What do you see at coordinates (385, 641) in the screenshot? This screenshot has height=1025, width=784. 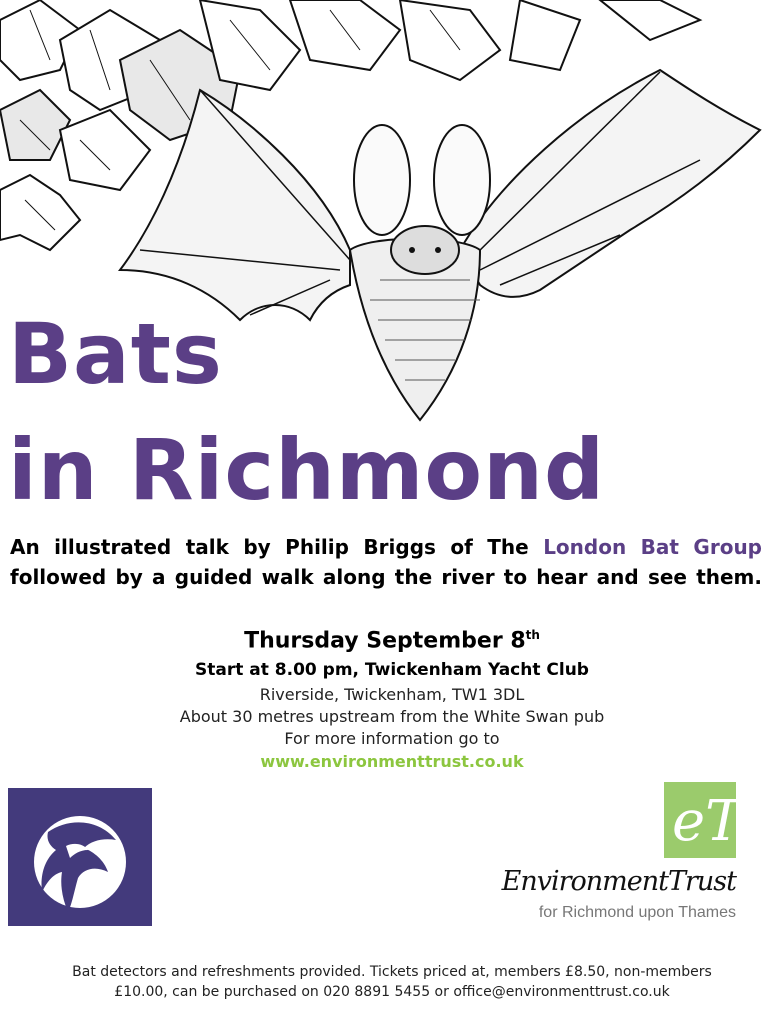 I see `event-date-main: Thursday September 8` at bounding box center [385, 641].